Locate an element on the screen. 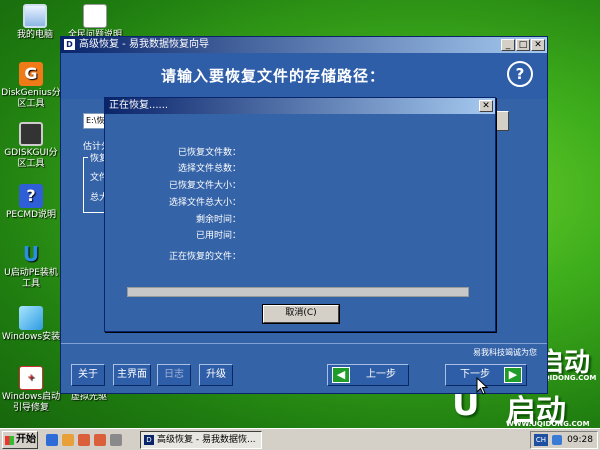 The height and width of the screenshot is (450, 600). desktop-icon-pecmd: ? PECMD说明 is located at coordinates (31, 202).